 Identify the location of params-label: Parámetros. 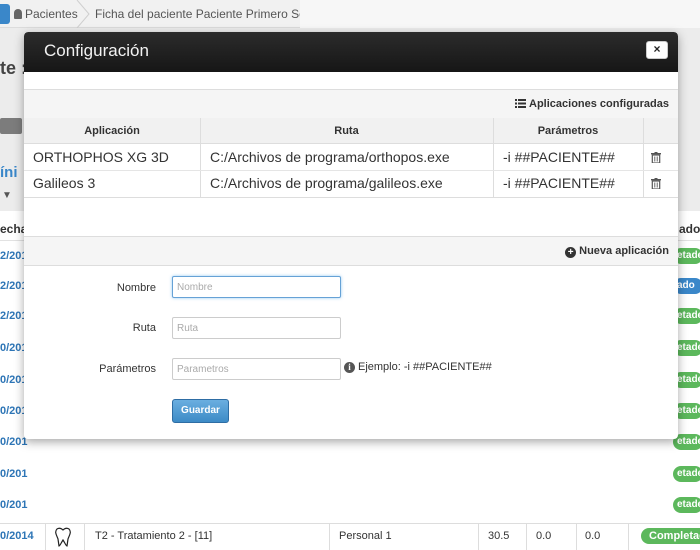
(127, 369).